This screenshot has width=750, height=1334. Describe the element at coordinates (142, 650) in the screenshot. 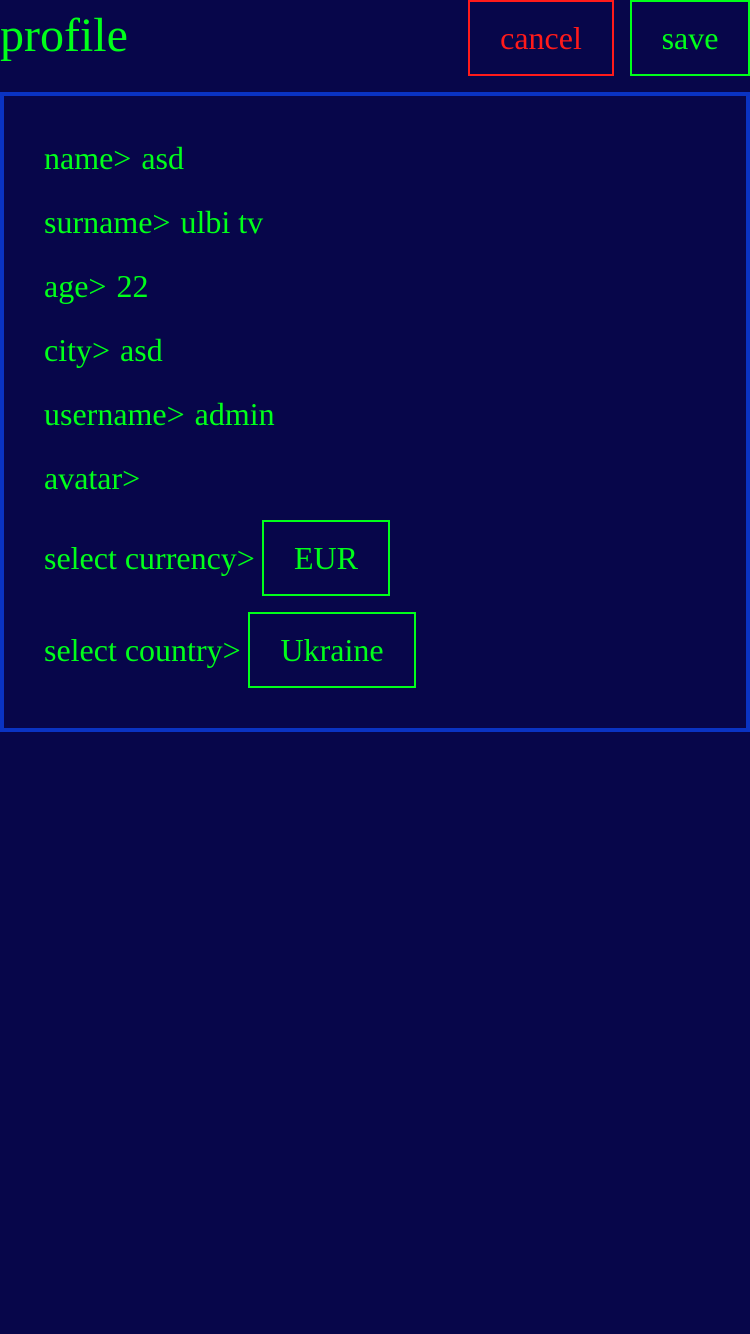

I see `country-label: select country>` at that location.